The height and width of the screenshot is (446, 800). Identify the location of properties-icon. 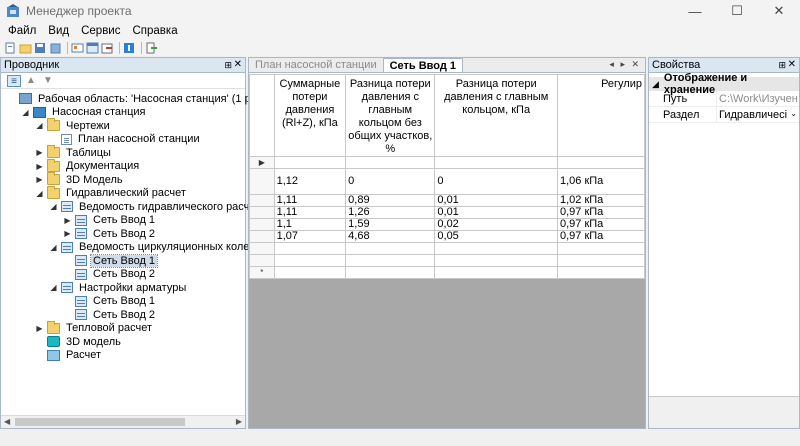
(77, 48).